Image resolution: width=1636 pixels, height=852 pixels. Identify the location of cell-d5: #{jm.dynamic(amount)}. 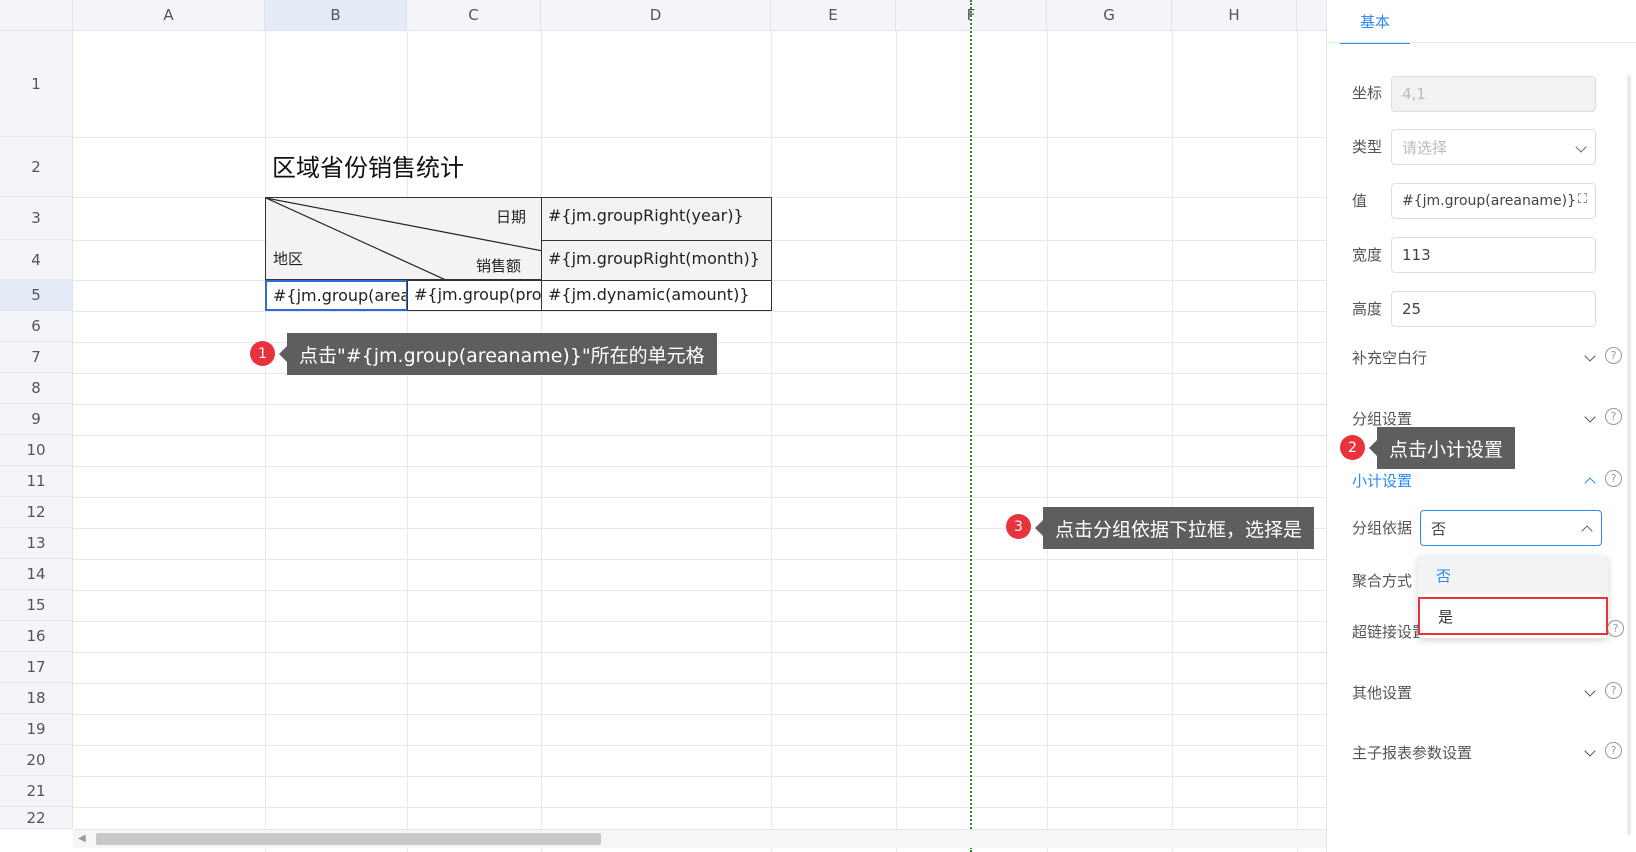
(656, 295).